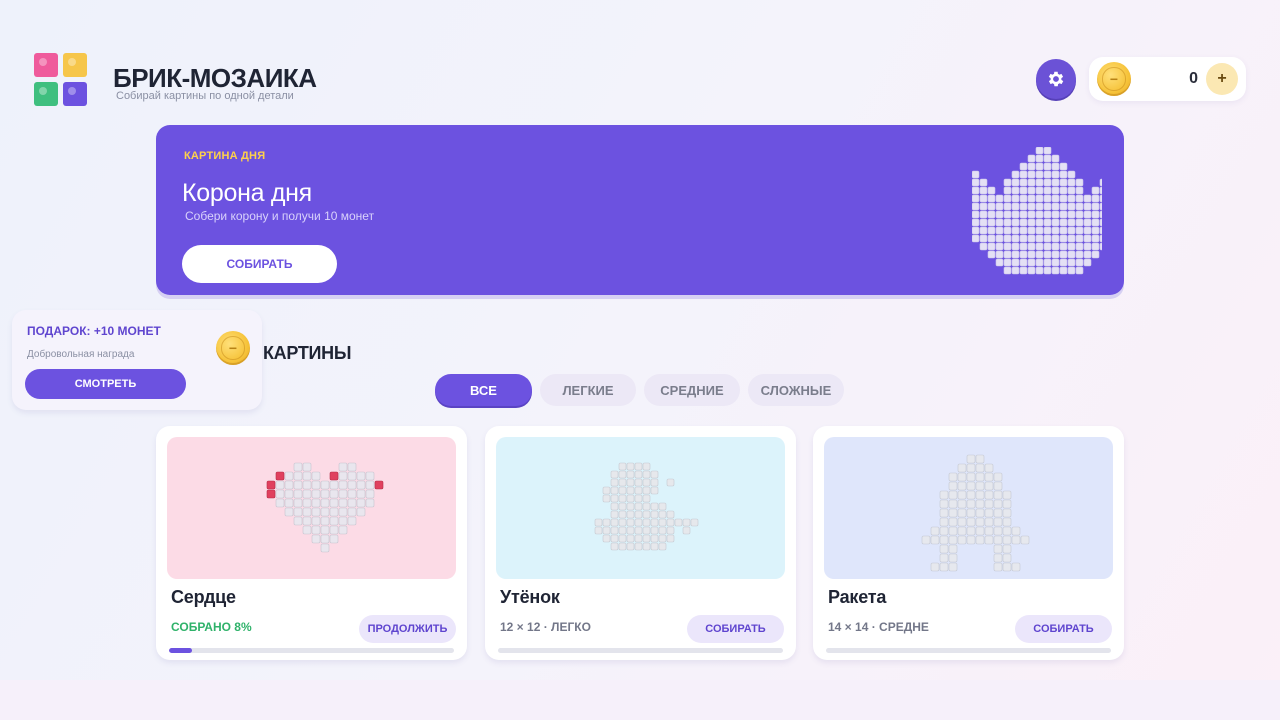  I want to click on filter-all: ВСЕ, so click(483, 390).